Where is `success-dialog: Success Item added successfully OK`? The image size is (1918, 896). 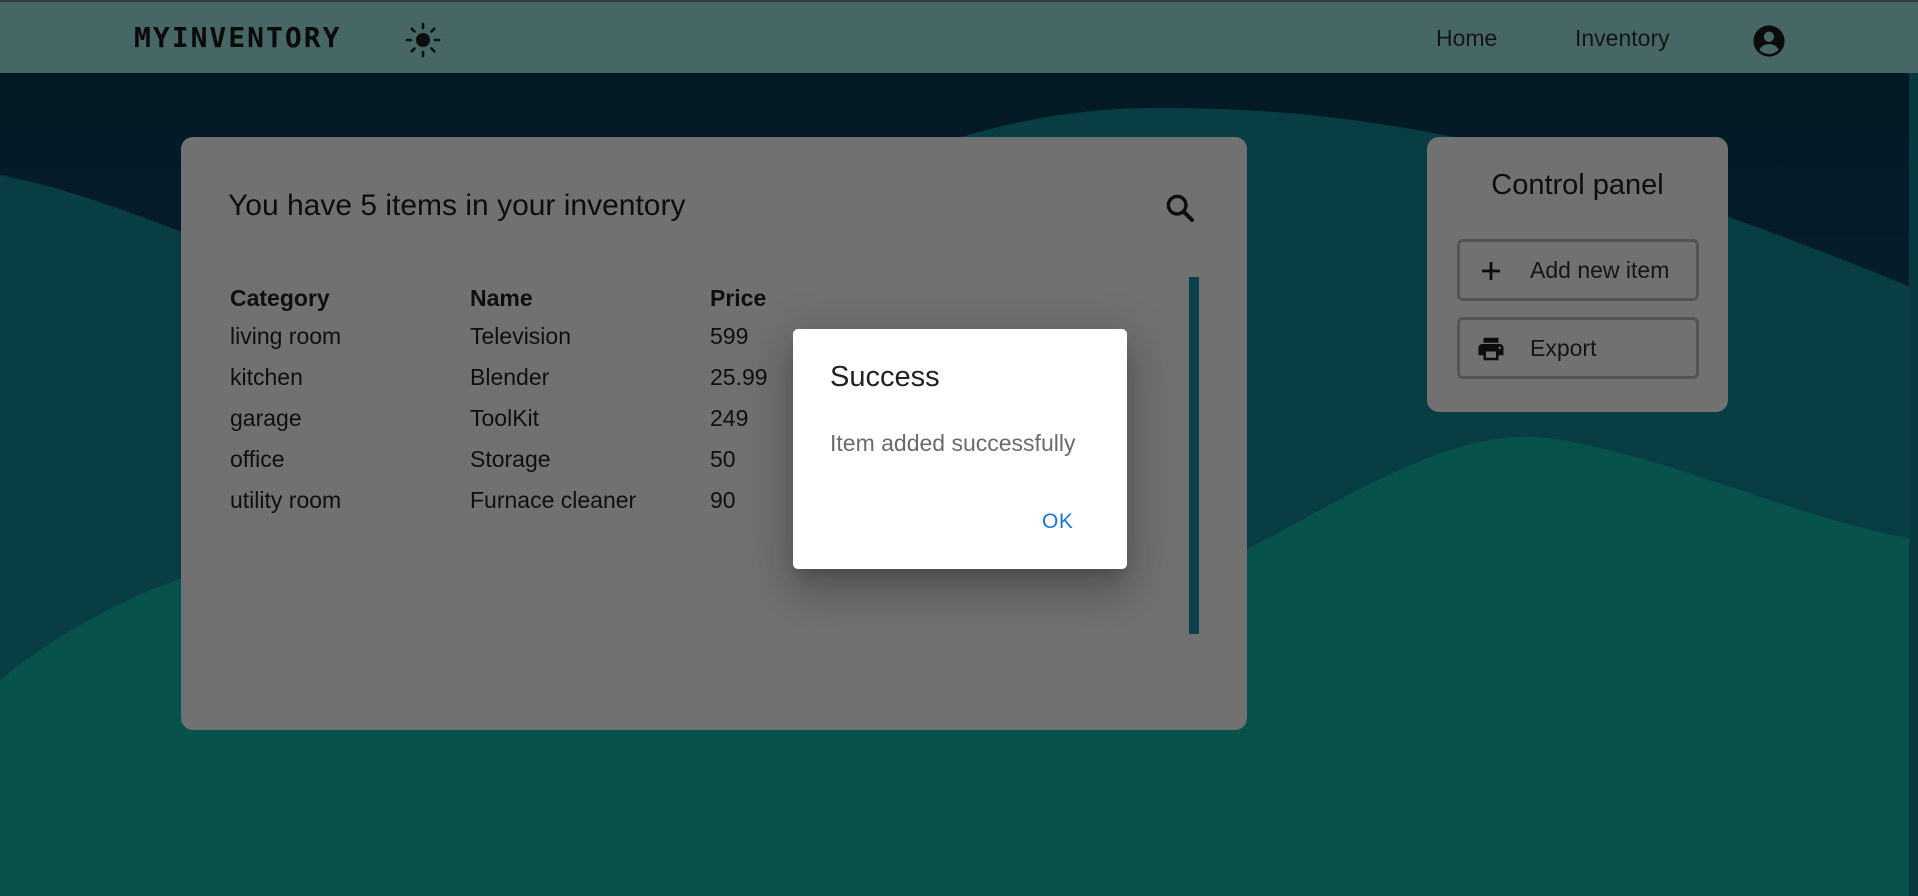
success-dialog: Success Item added successfully OK is located at coordinates (960, 449).